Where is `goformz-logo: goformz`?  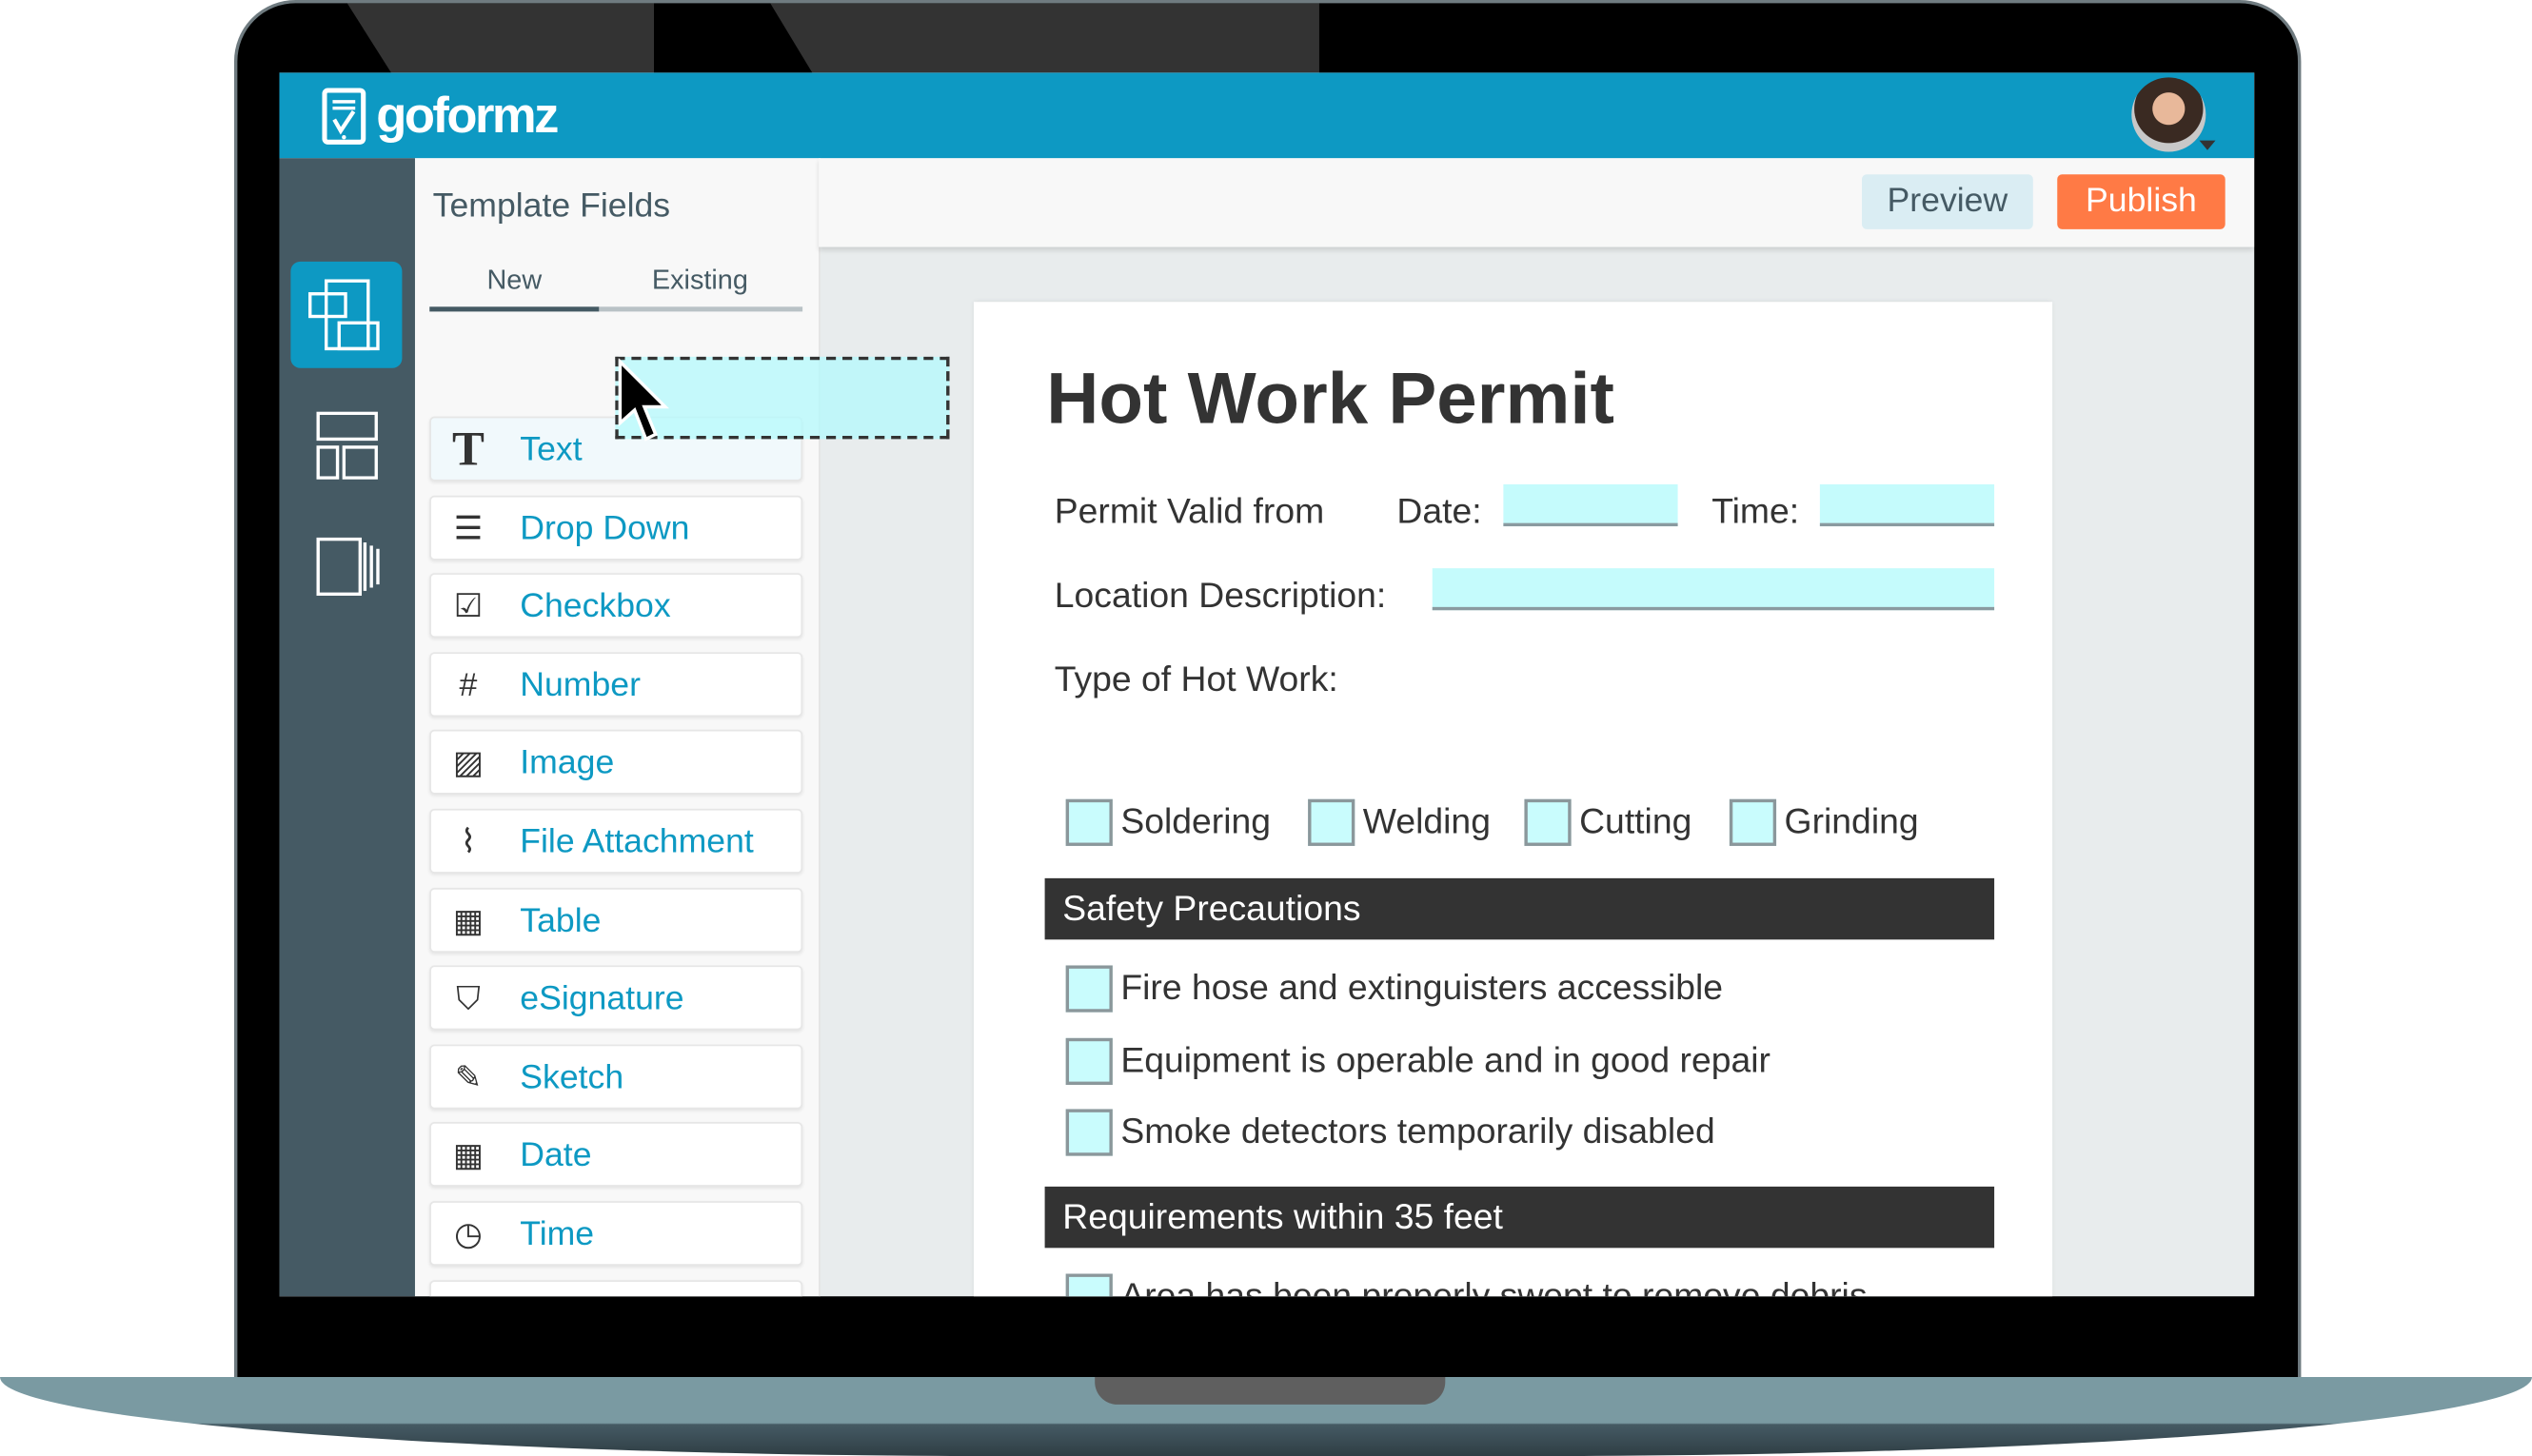
goformz-logo: goformz is located at coordinates (440, 116).